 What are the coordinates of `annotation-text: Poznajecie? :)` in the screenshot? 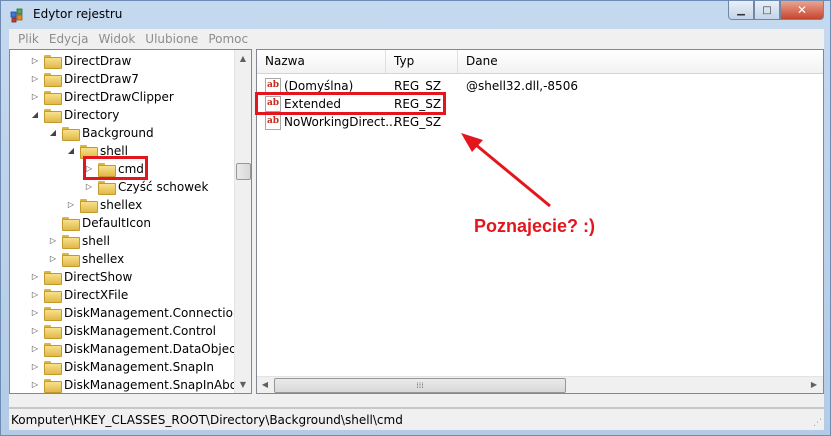 It's located at (535, 226).